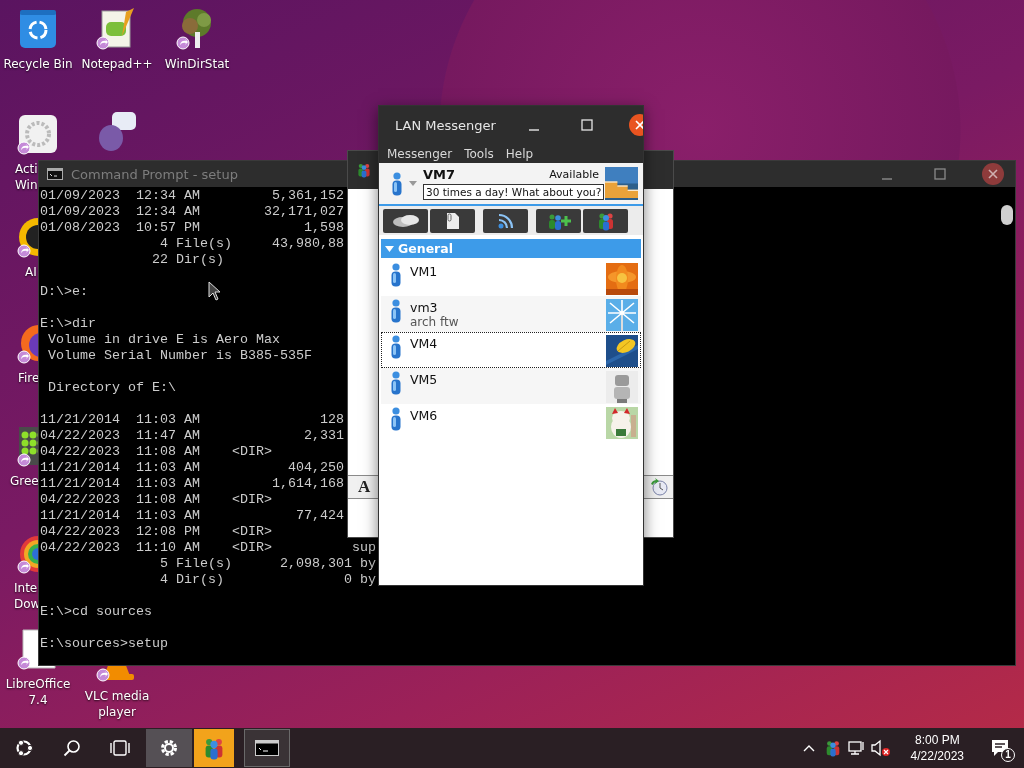  Describe the element at coordinates (29, 378) in the screenshot. I see `icon-label: Fire` at that location.